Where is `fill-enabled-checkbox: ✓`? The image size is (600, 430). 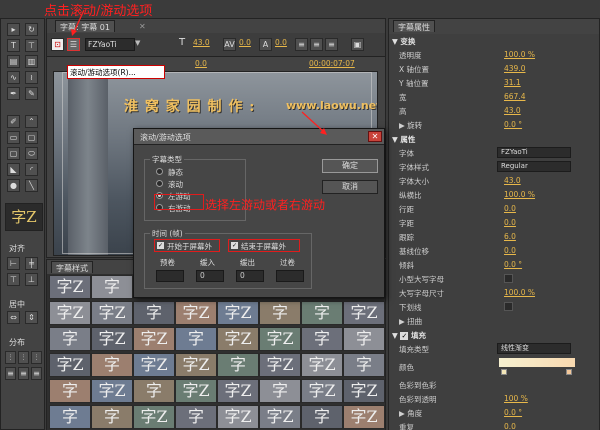
fill-enabled-checkbox: ✓ is located at coordinates (404, 336).